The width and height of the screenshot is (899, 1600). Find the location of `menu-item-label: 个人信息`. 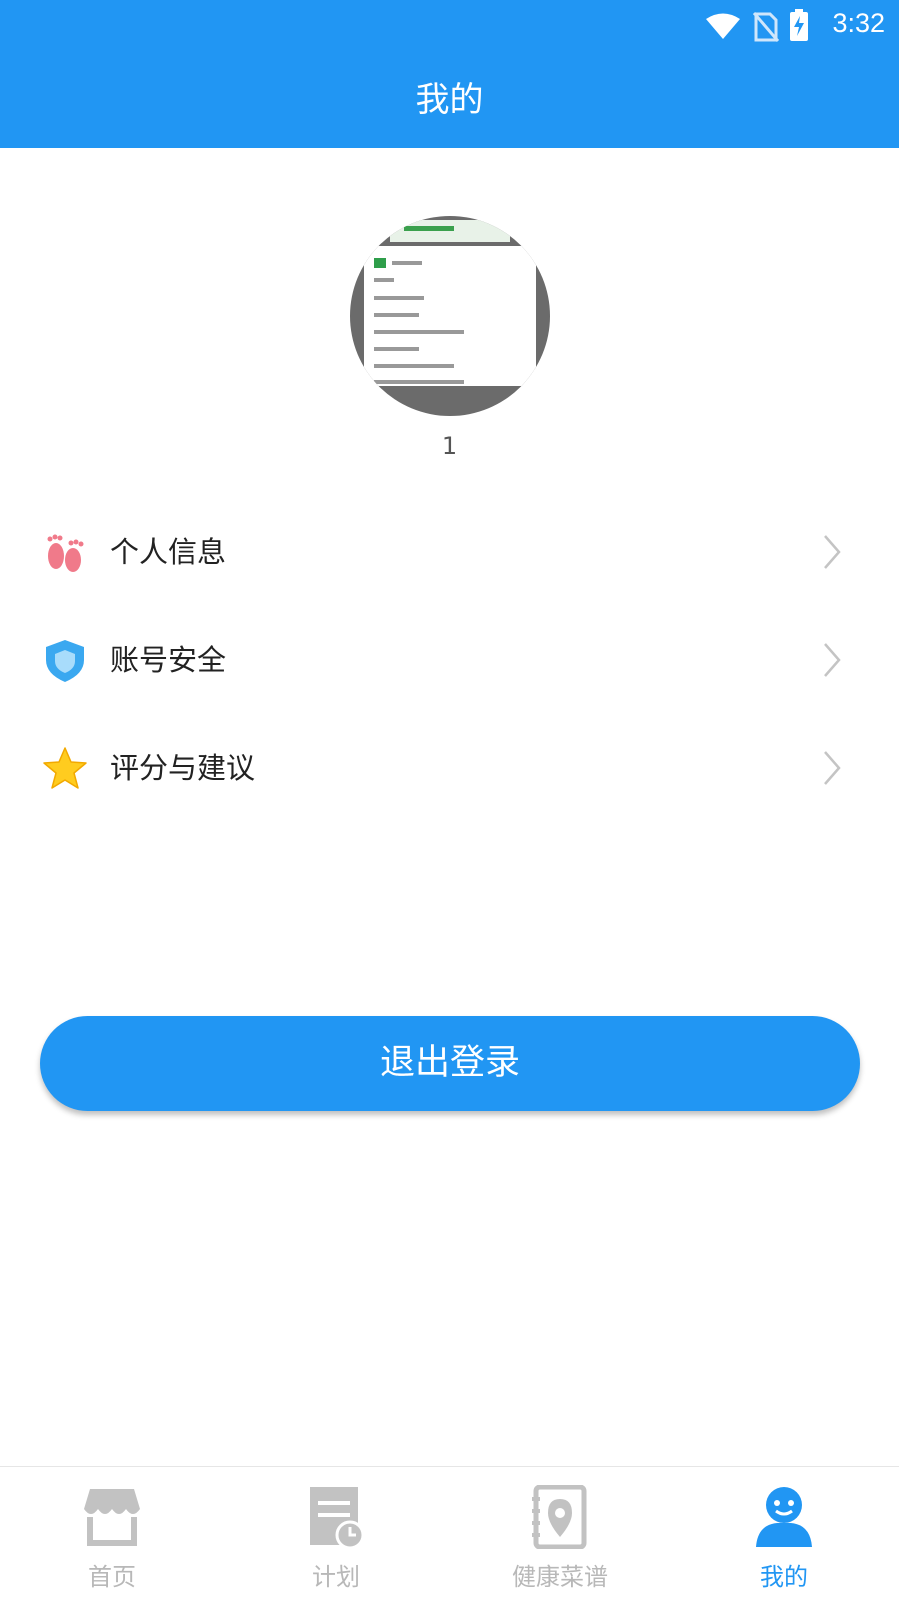

menu-item-label: 个人信息 is located at coordinates (168, 552).